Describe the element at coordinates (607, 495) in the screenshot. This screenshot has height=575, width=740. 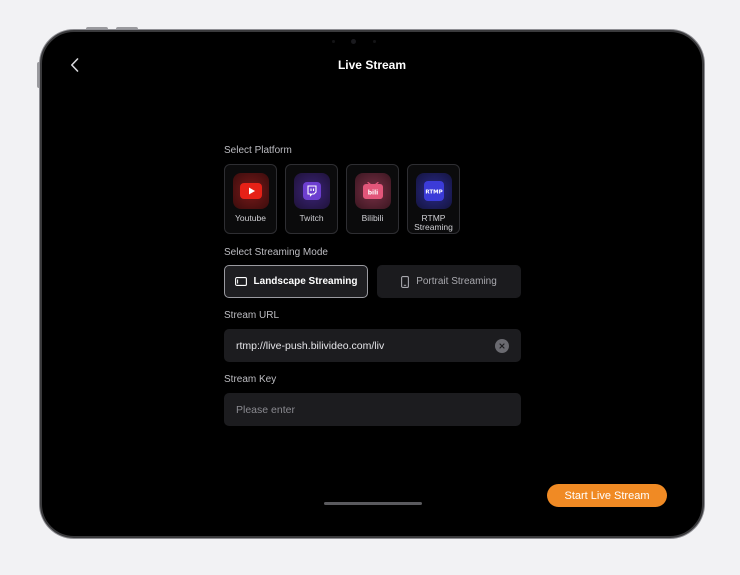
I see `start-live-stream-button: Start Live Stream` at that location.